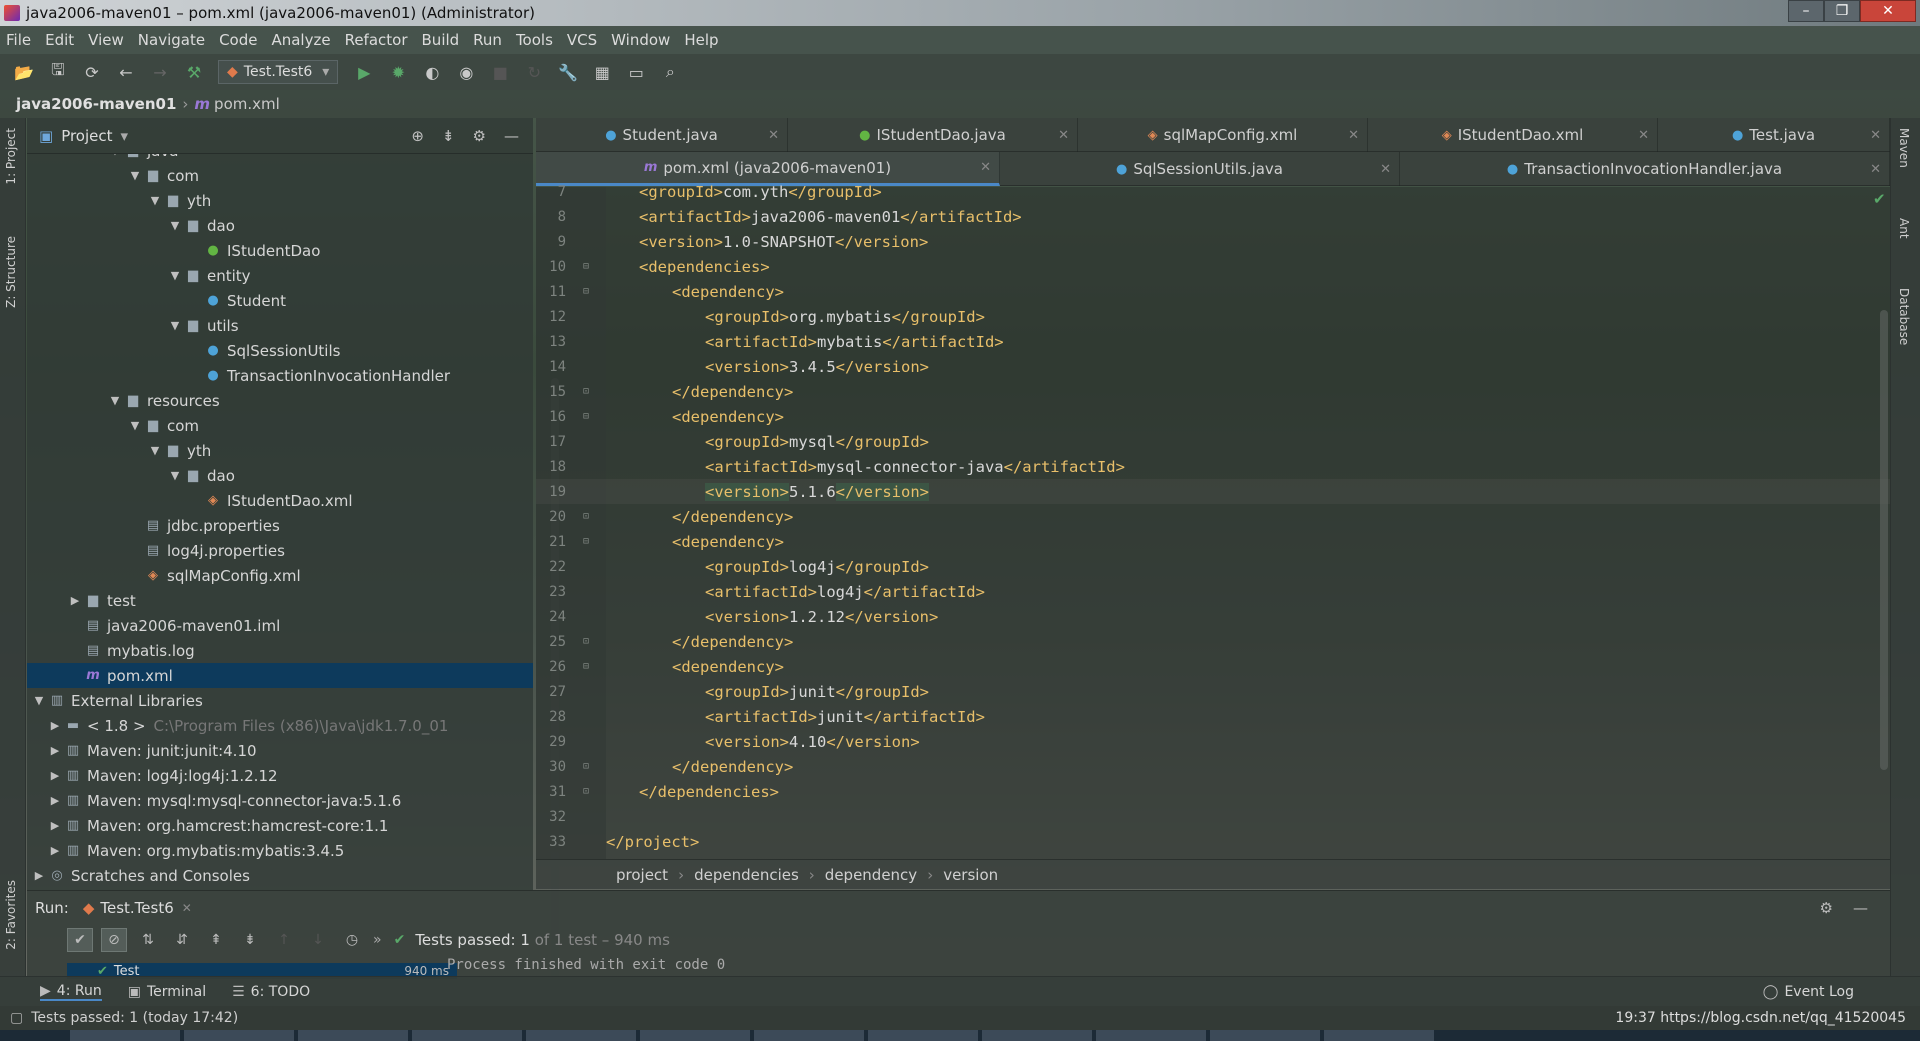 The height and width of the screenshot is (1041, 1920). Describe the element at coordinates (1904, 148) in the screenshot. I see `maven-tool-tab: Maven` at that location.